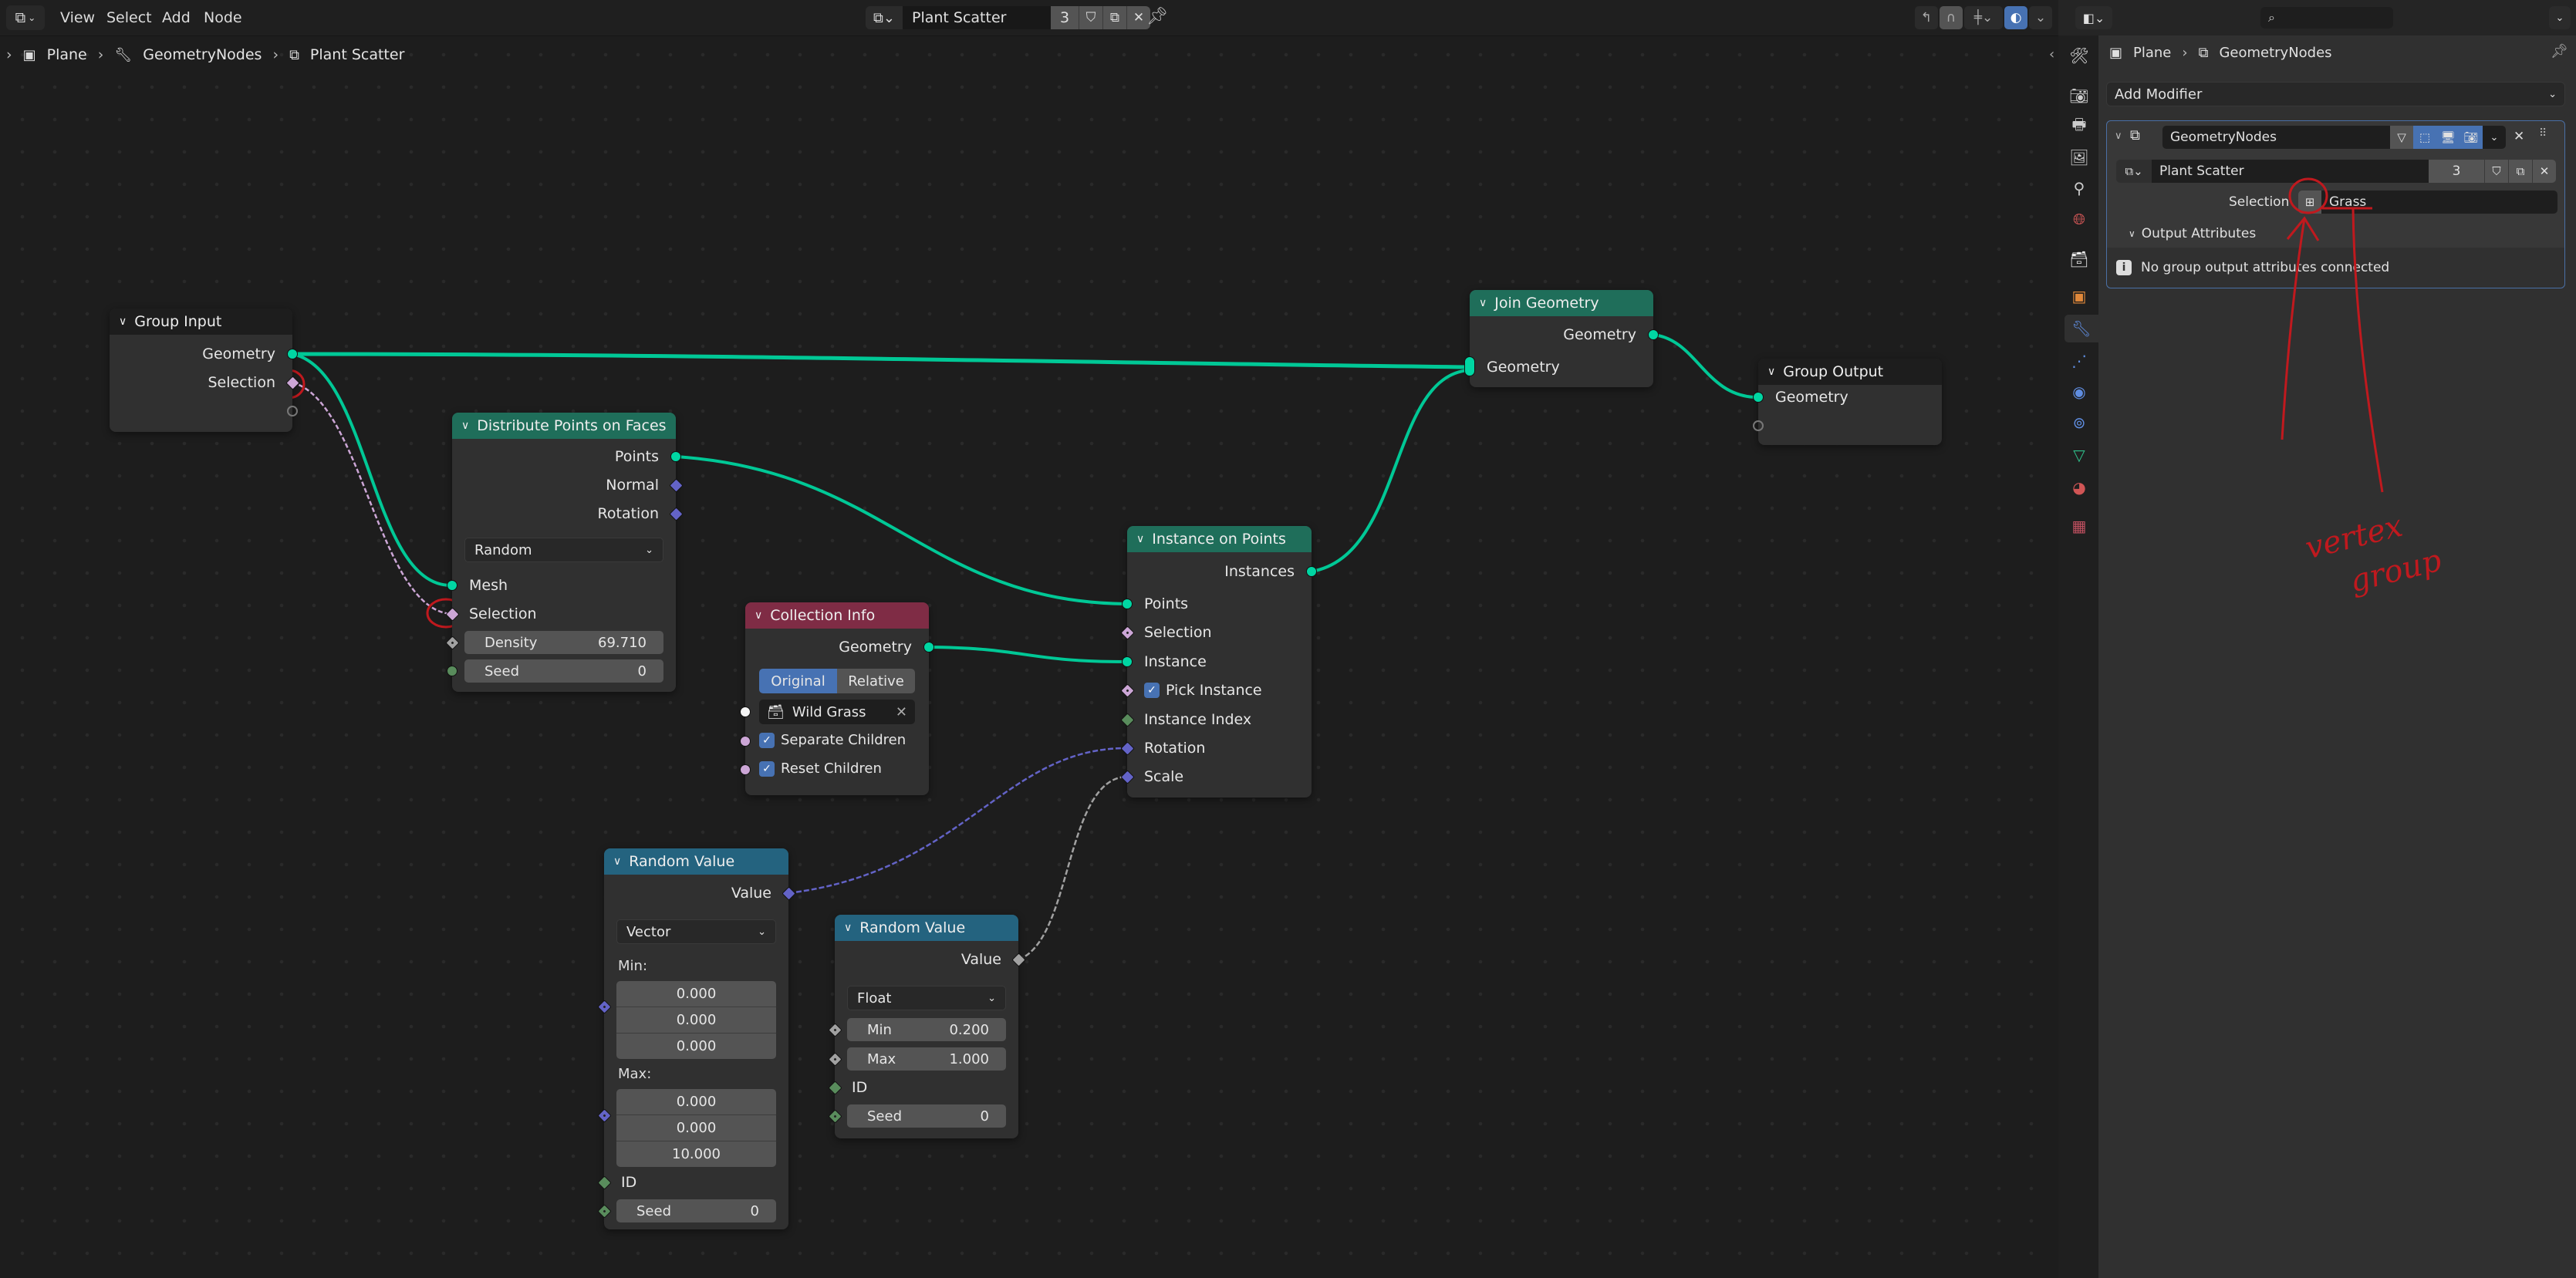 This screenshot has width=2576, height=1278. What do you see at coordinates (1090, 17) in the screenshot?
I see `fake-user-shield-icon: ⛉` at bounding box center [1090, 17].